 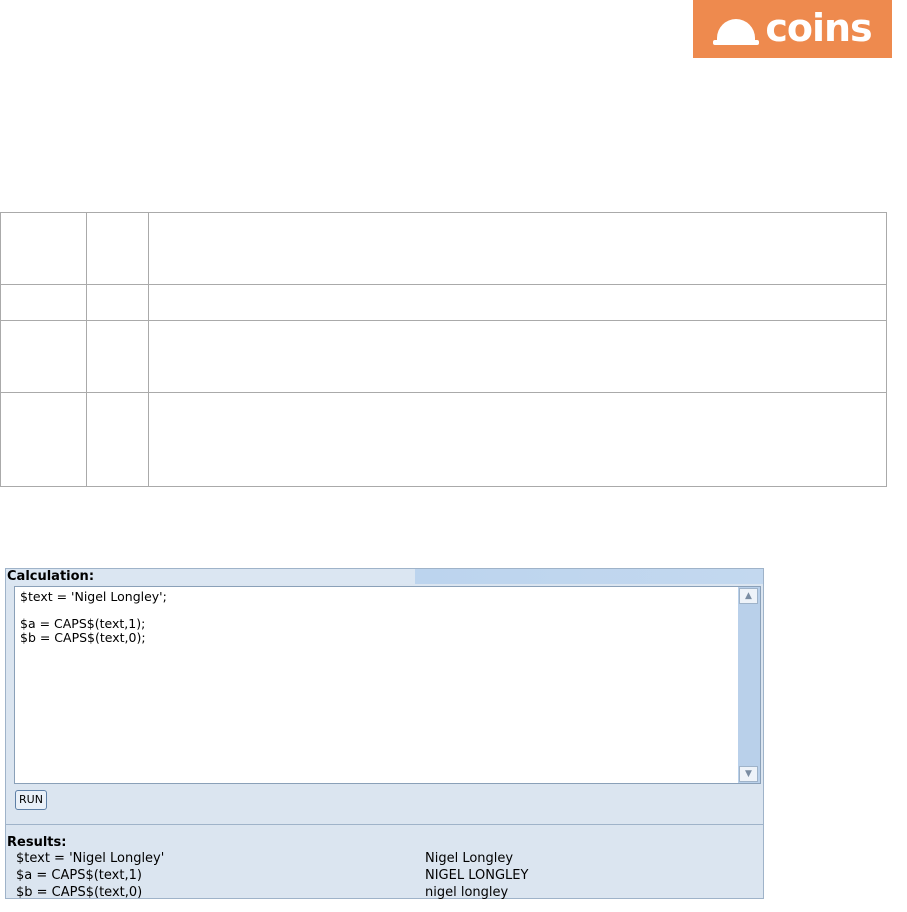 What do you see at coordinates (79, 892) in the screenshot?
I see `result-expression: $b = CAPS$(text,0)` at bounding box center [79, 892].